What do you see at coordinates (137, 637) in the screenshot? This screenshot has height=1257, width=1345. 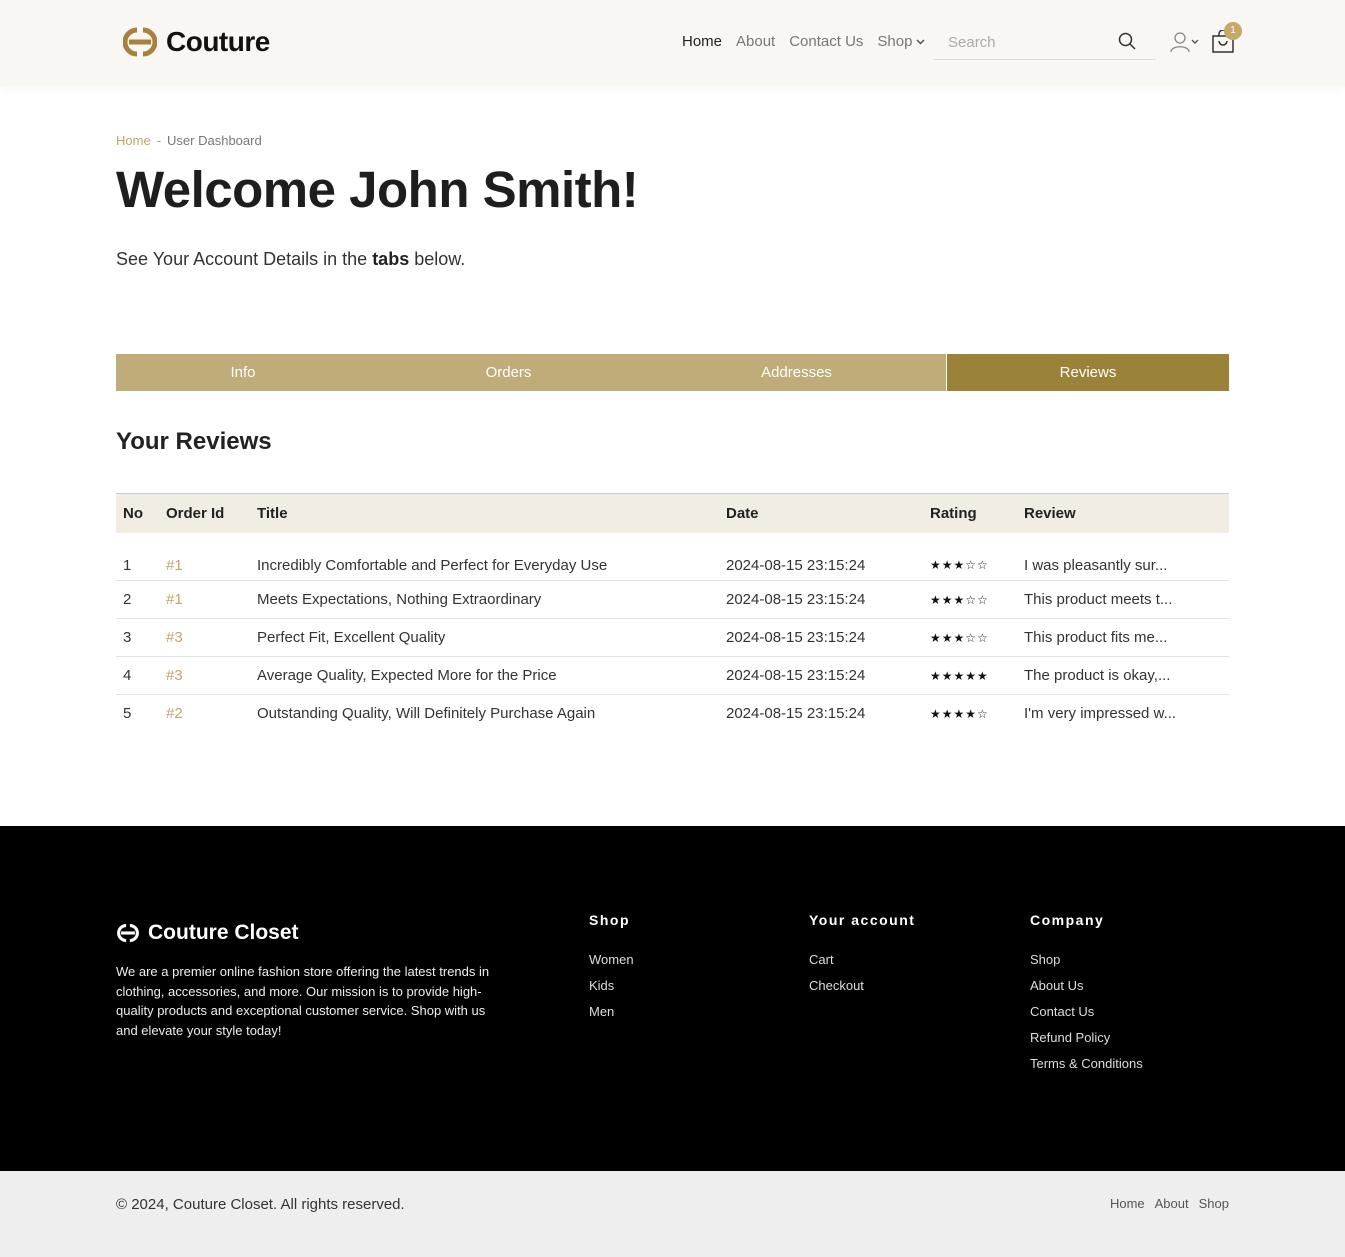 I see `cell-no: 3` at bounding box center [137, 637].